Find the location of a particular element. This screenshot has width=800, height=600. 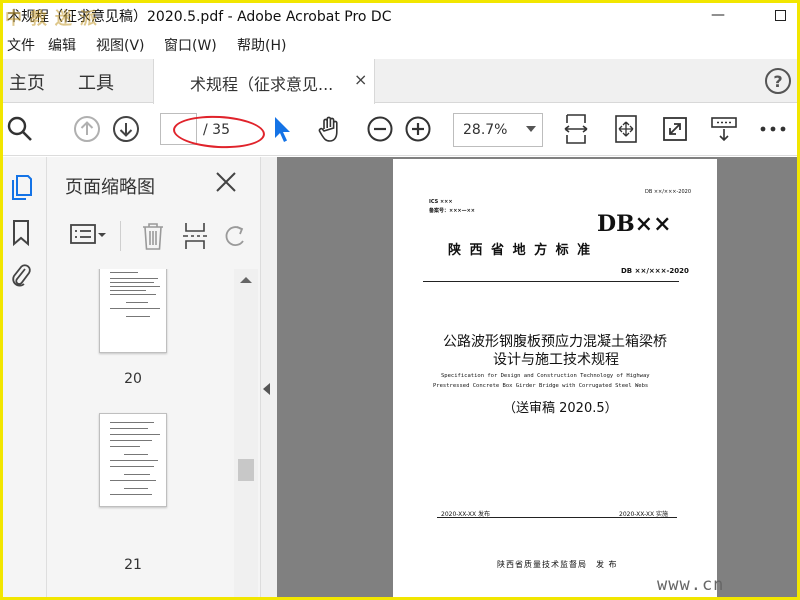

toolbar: / 35 28.7% is located at coordinates (400, 130).